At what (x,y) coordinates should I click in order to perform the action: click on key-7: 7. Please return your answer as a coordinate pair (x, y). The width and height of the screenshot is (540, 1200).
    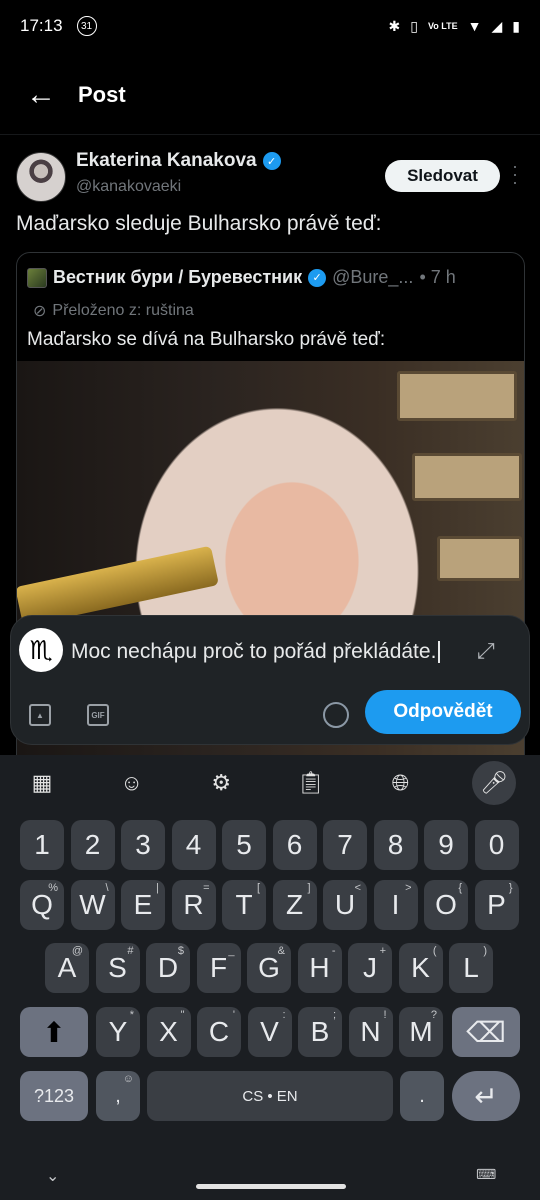
    Looking at the image, I should click on (345, 845).